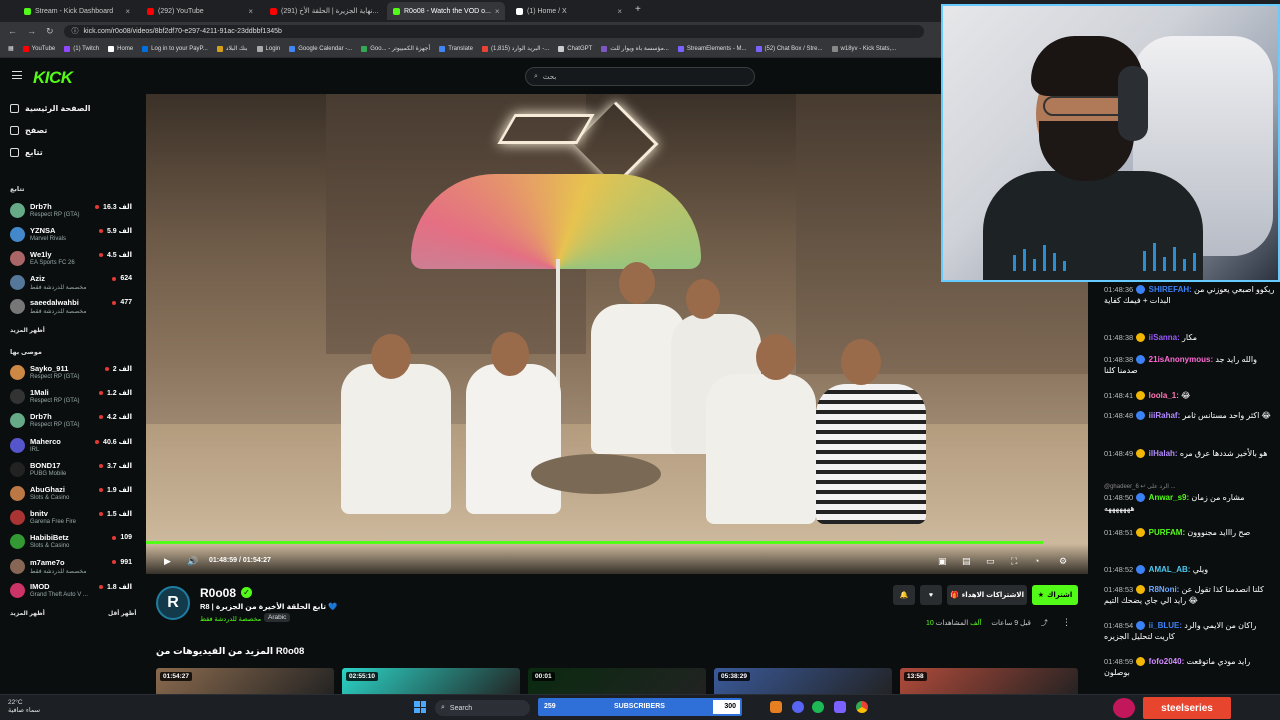  What do you see at coordinates (71, 307) in the screenshot?
I see `followed-channel: saeedalwahbi مخصصة للدردشة فقط 477` at bounding box center [71, 307].